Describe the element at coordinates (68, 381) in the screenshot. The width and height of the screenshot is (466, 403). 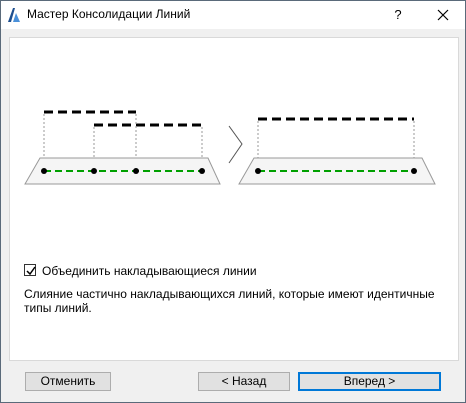
I see `cancel-button: Отменить` at that location.